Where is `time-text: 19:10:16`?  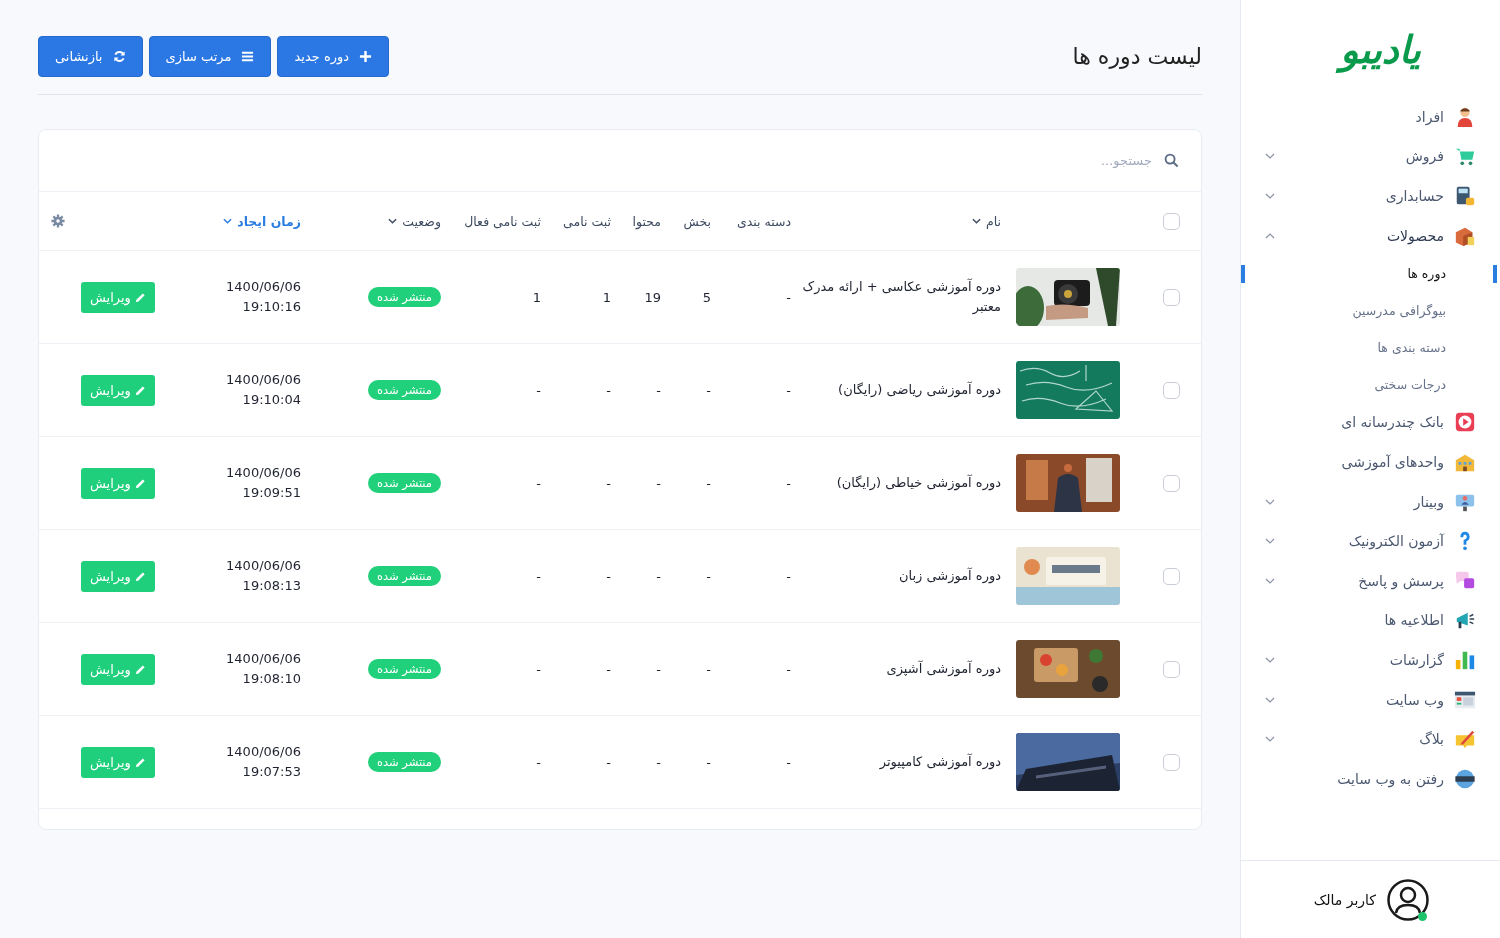
time-text: 19:10:16 is located at coordinates (271, 307).